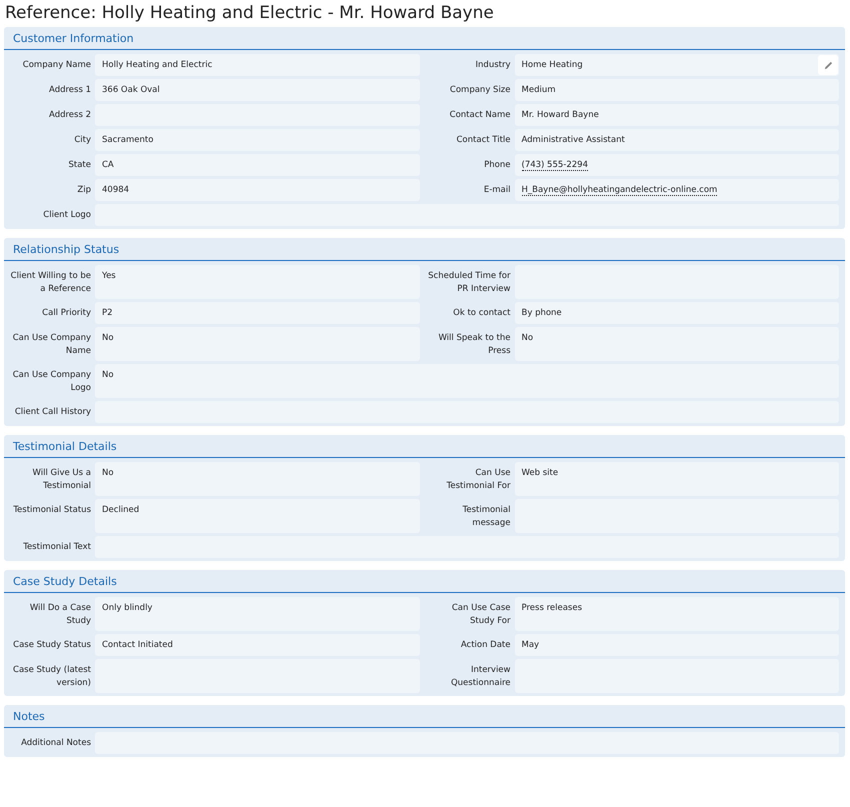  I want to click on value-text: Holly Heating and Electric, so click(157, 65).